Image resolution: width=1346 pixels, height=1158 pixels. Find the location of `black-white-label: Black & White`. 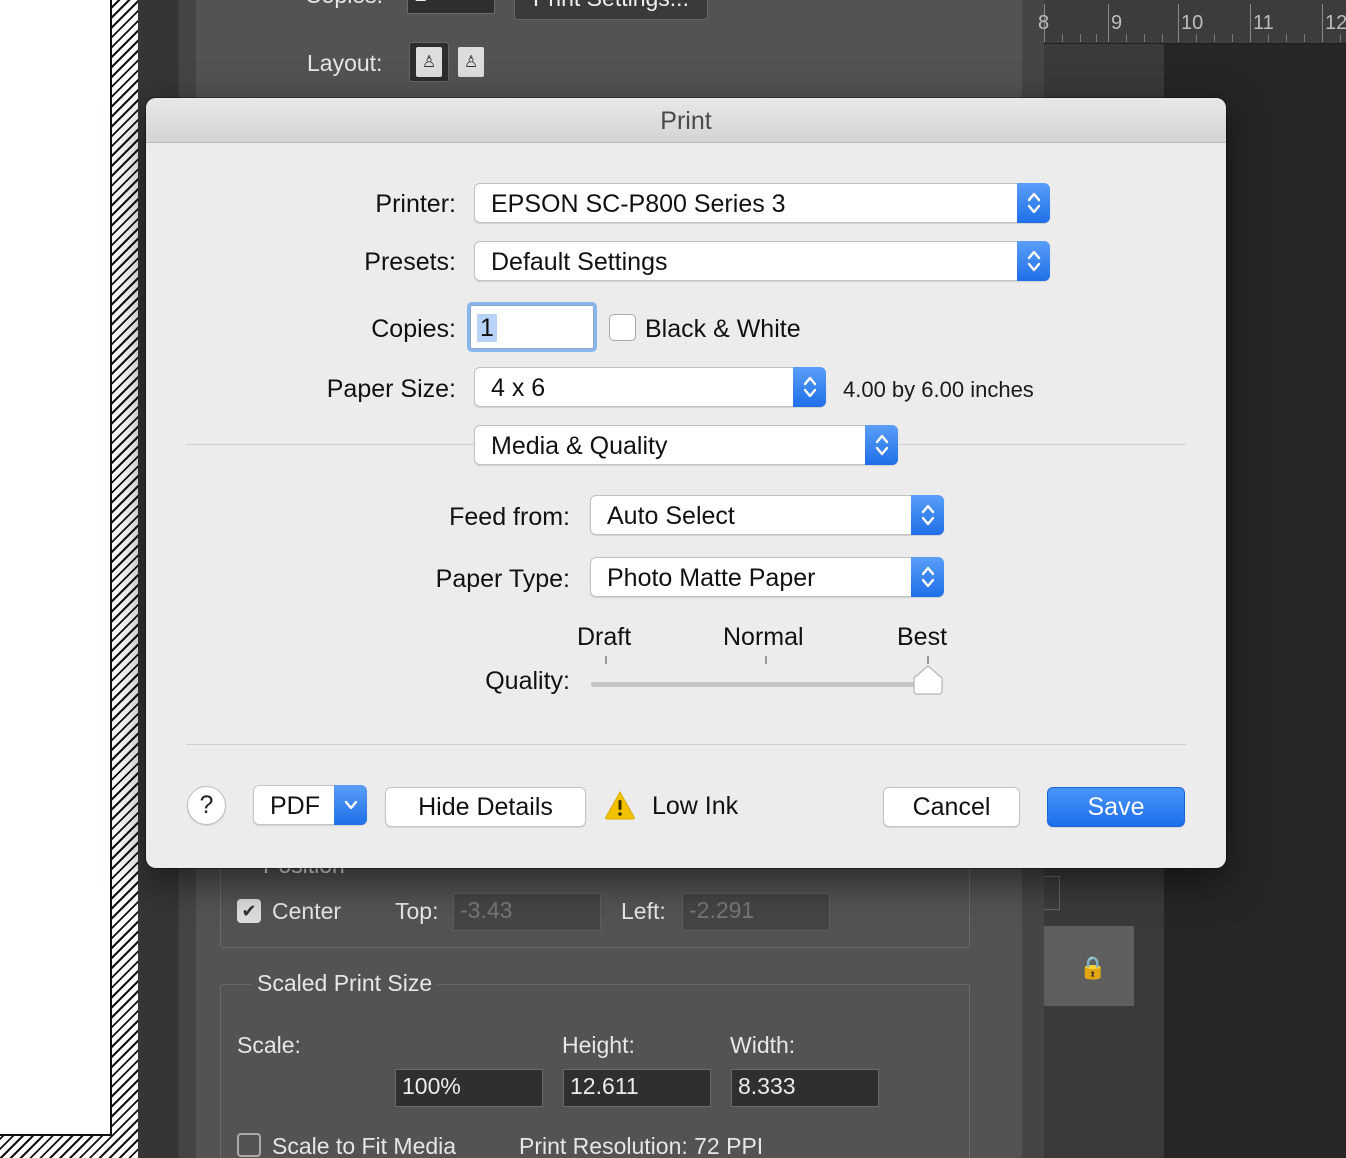

black-white-label: Black & White is located at coordinates (723, 329).